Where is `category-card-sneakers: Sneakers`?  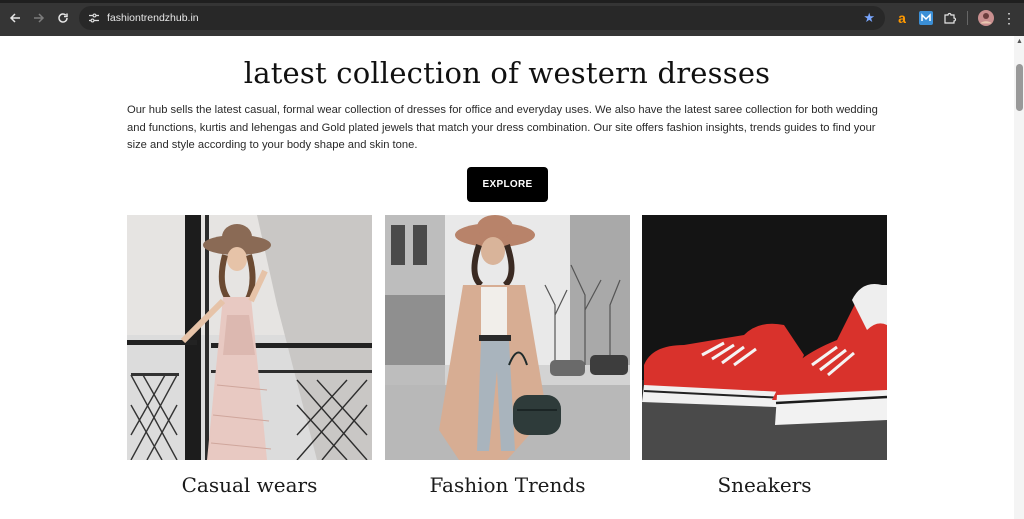 category-card-sneakers: Sneakers is located at coordinates (764, 356).